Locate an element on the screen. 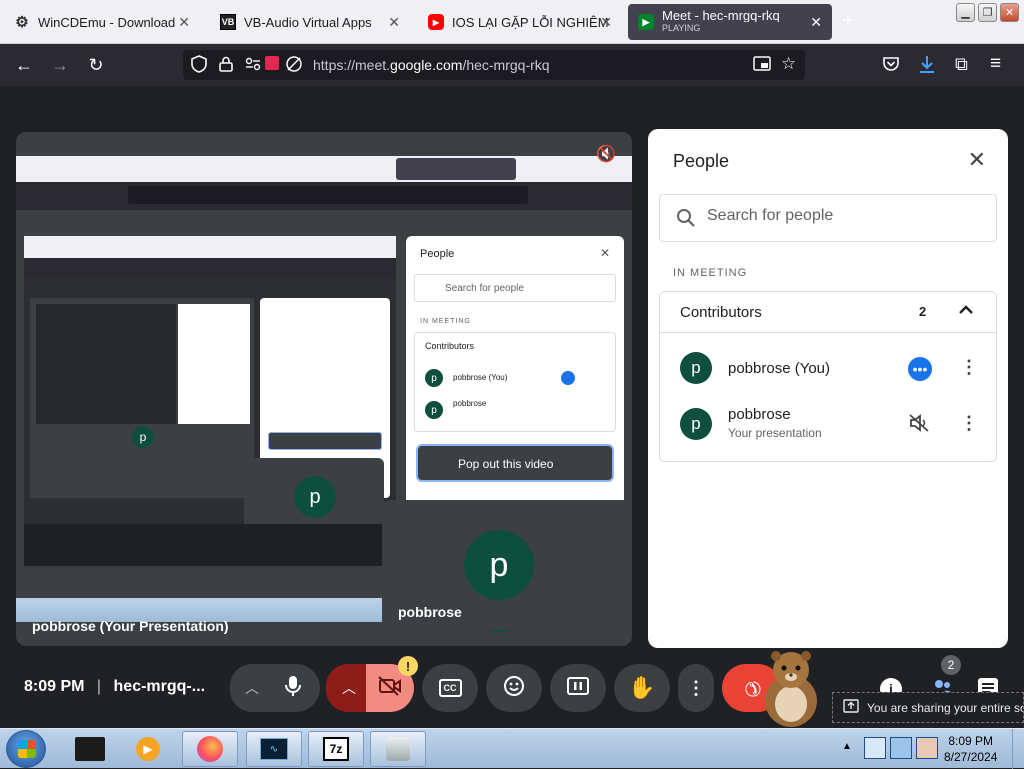 Image resolution: width=1024 pixels, height=769 pixels. people-title: People is located at coordinates (701, 161).